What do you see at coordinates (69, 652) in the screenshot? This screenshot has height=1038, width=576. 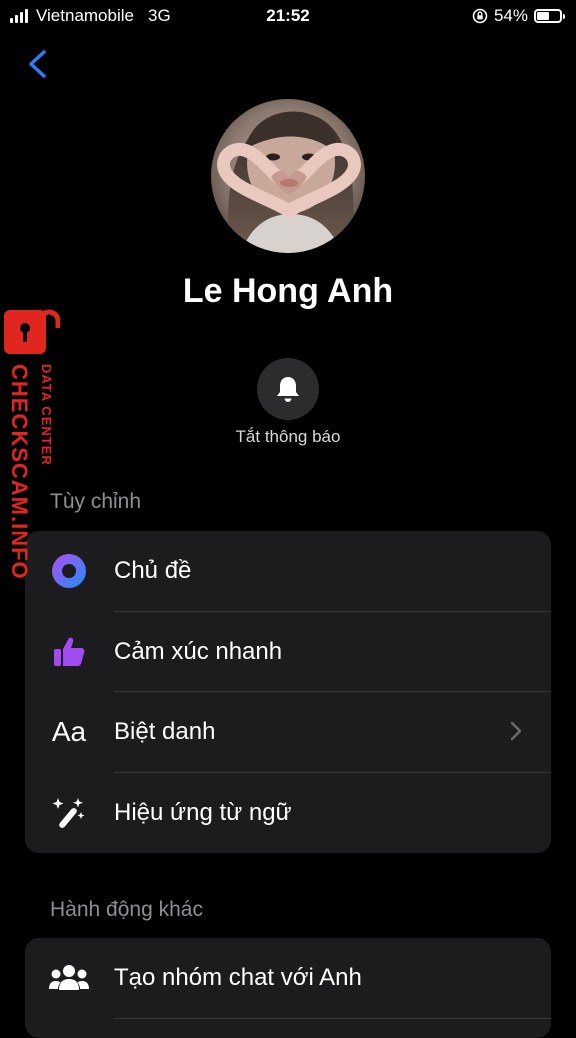 I see `thumbs-up-icon` at bounding box center [69, 652].